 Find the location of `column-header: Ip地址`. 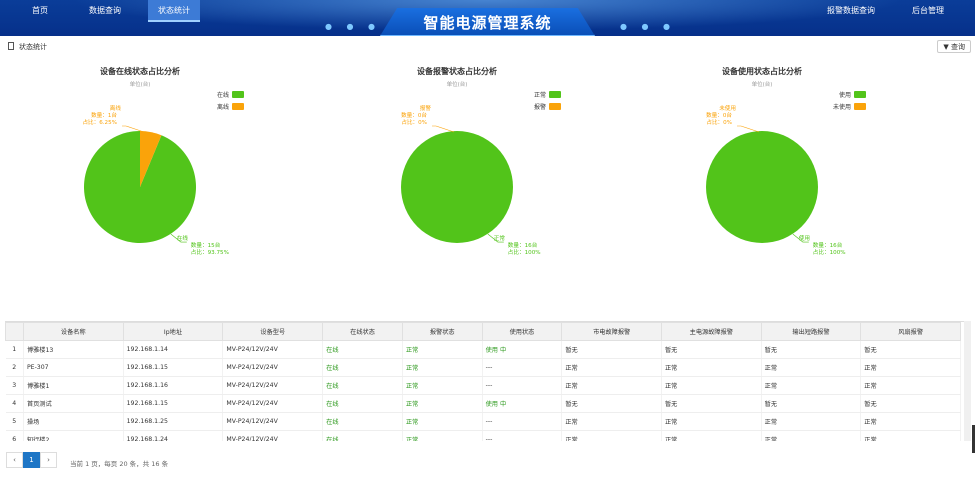

column-header: Ip地址 is located at coordinates (173, 331).